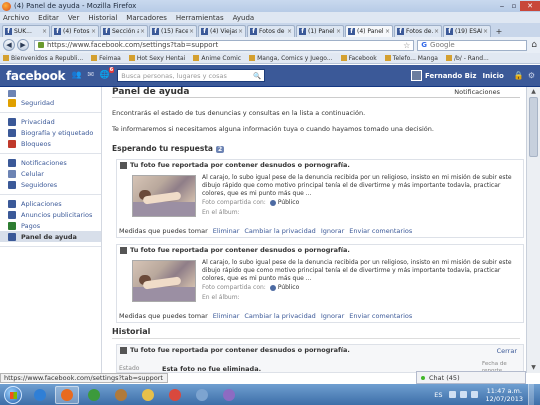  What do you see at coordinates (106, 58) in the screenshot?
I see `bookmark-item: Feimaa` at bounding box center [106, 58].